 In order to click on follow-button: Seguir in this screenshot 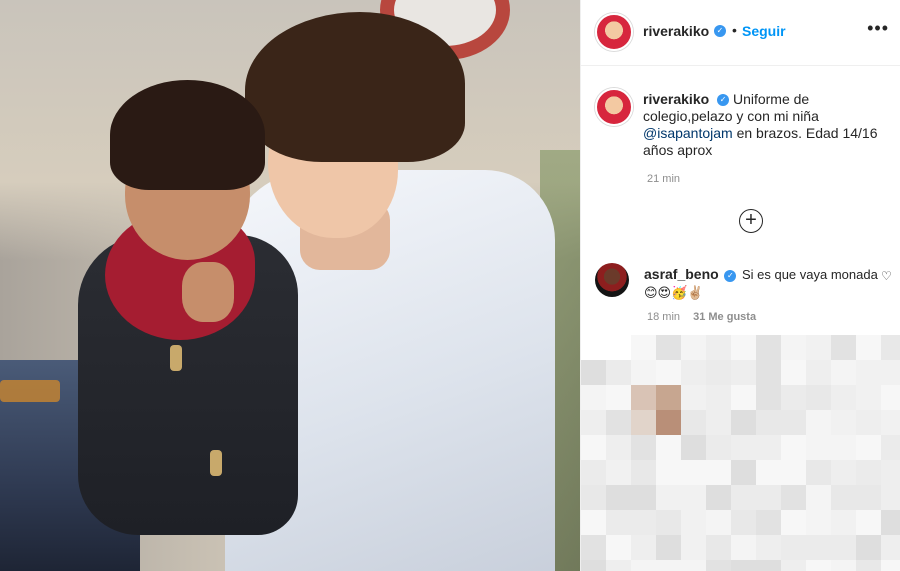, I will do `click(764, 31)`.